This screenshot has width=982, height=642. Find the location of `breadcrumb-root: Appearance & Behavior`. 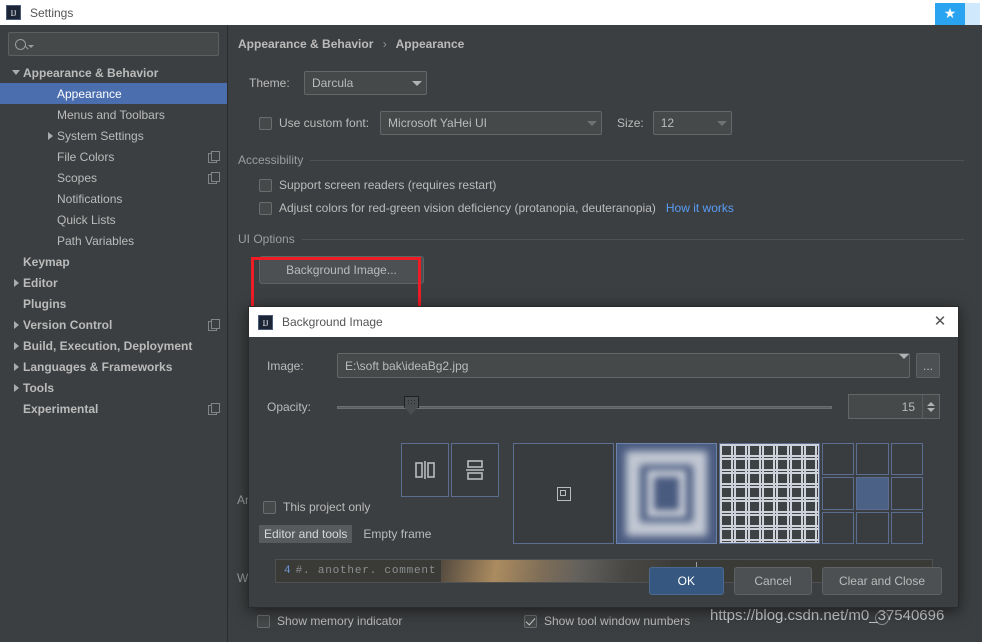

breadcrumb-root: Appearance & Behavior is located at coordinates (305, 44).